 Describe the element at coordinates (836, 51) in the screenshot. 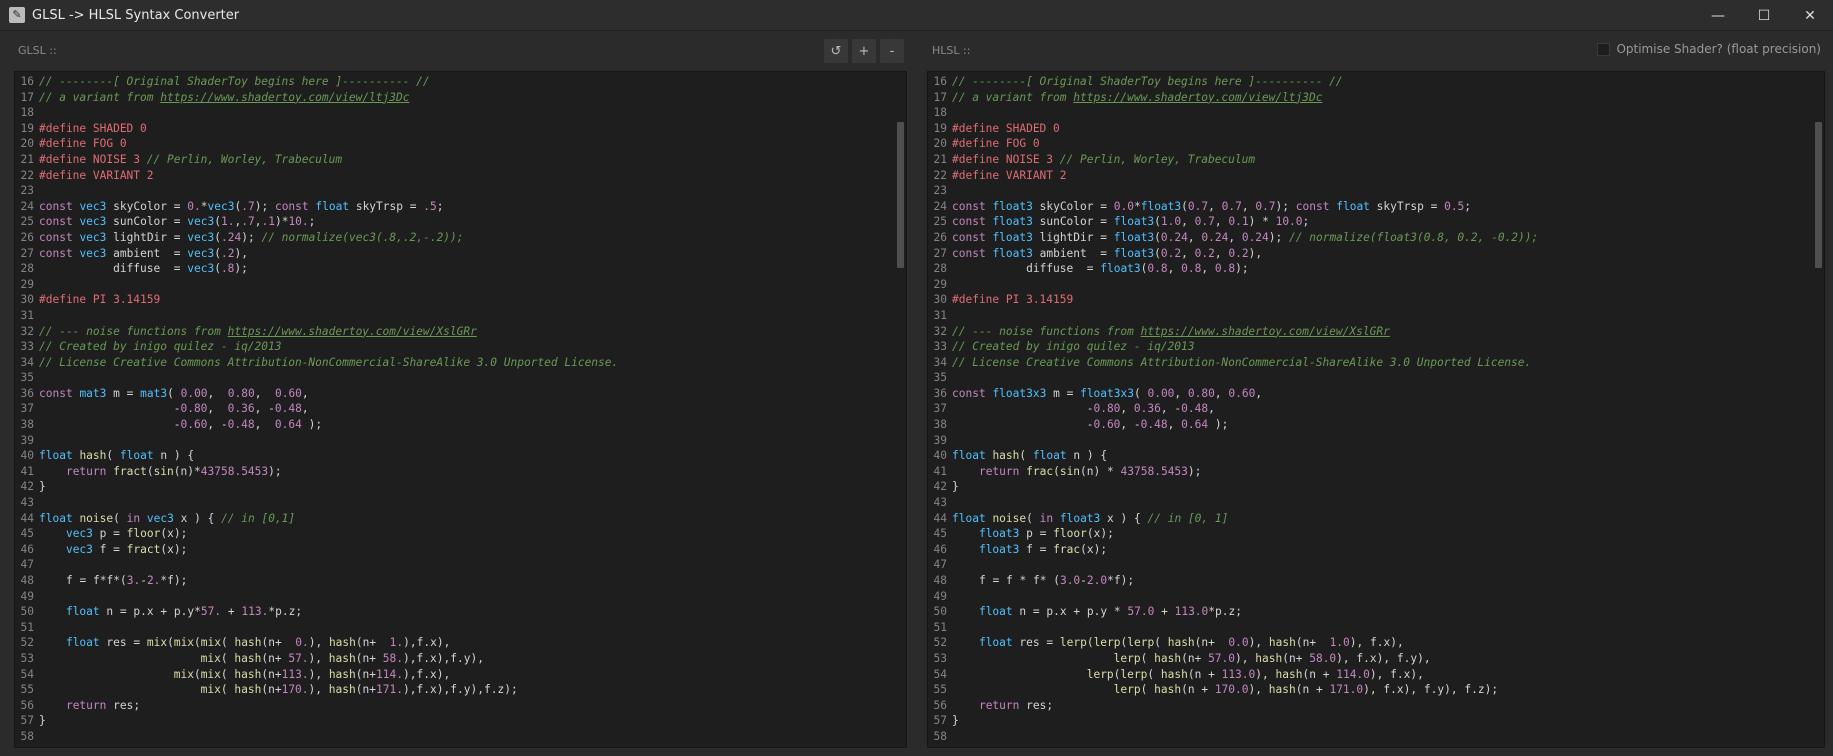

I see `reset-button: ↺` at that location.